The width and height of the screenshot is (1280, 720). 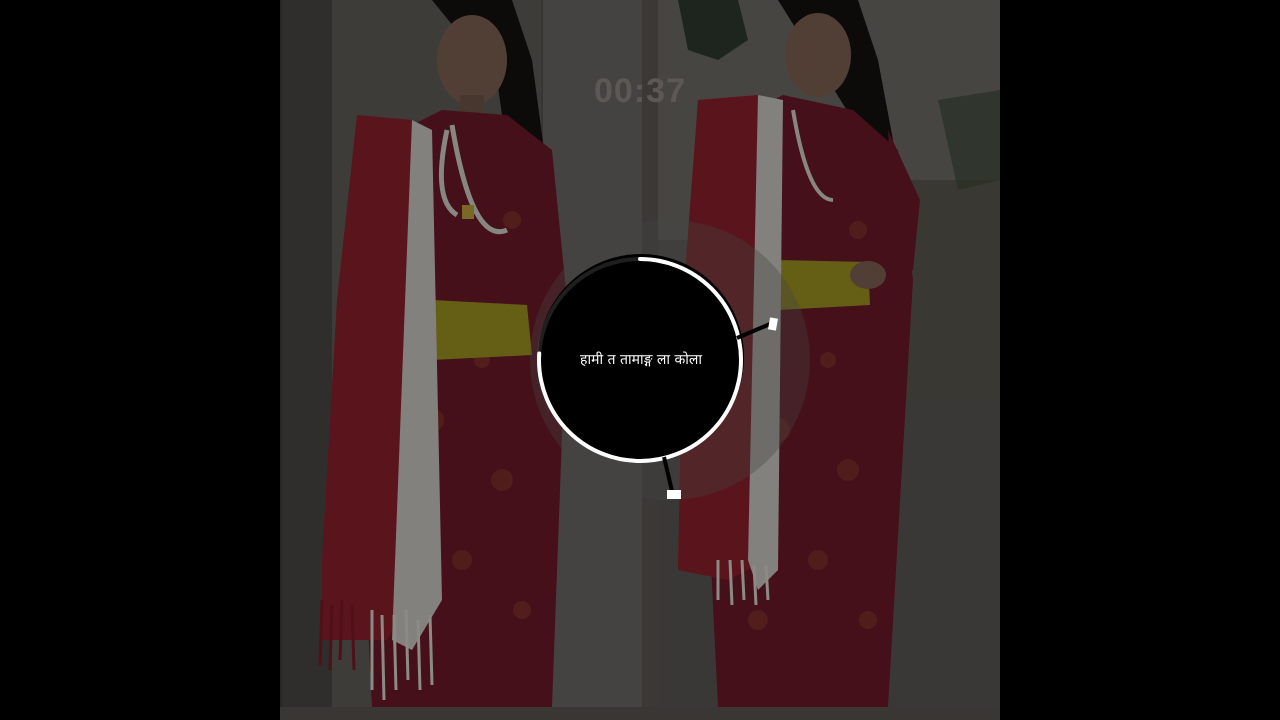 What do you see at coordinates (640, 713) in the screenshot?
I see `bottom-strip` at bounding box center [640, 713].